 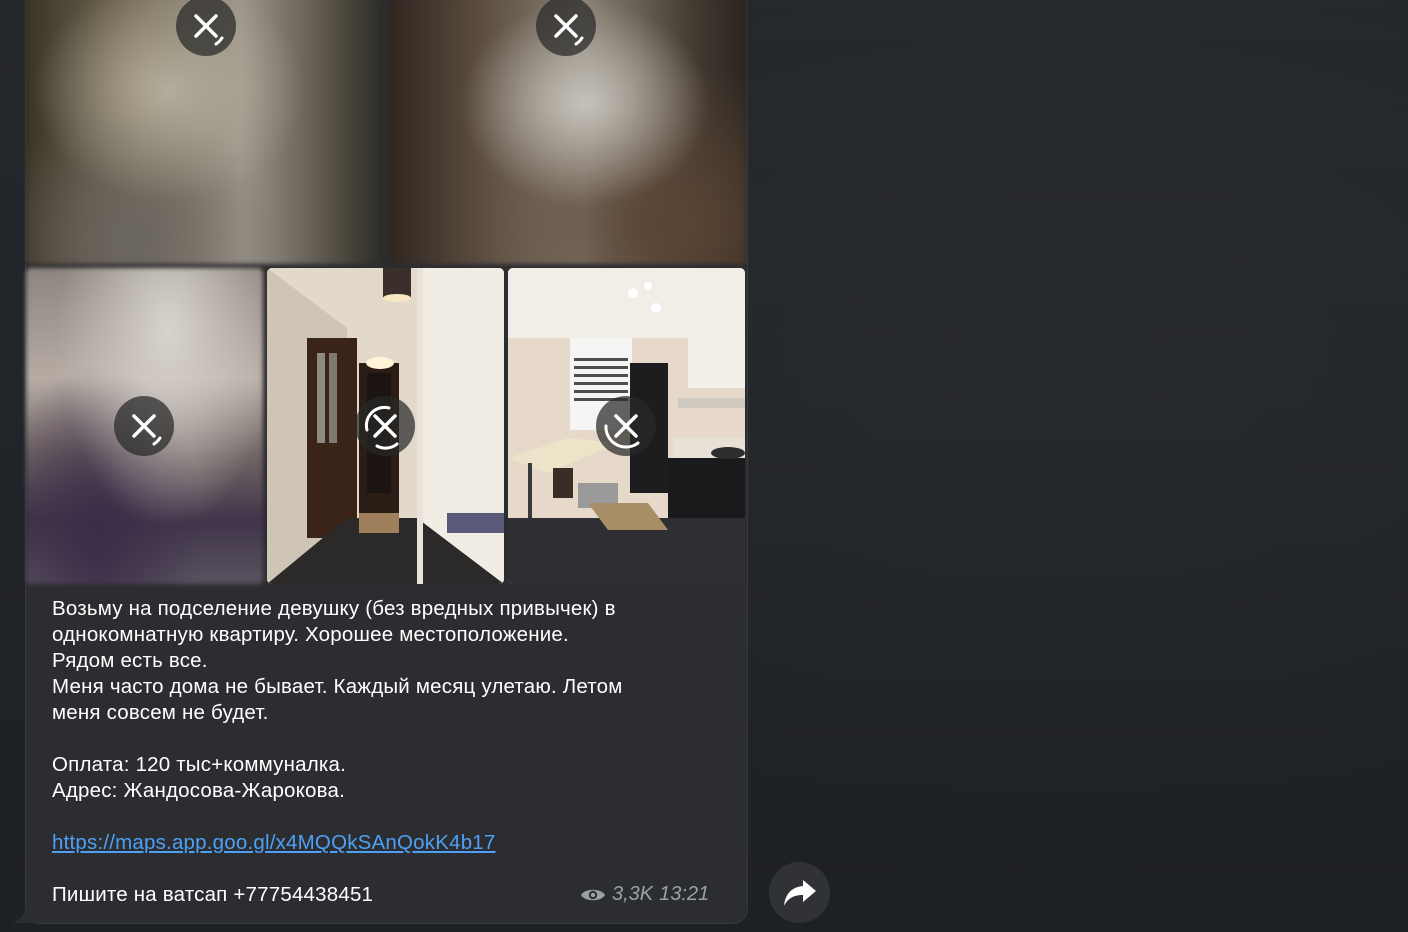 I want to click on eye-icon, so click(x=593, y=894).